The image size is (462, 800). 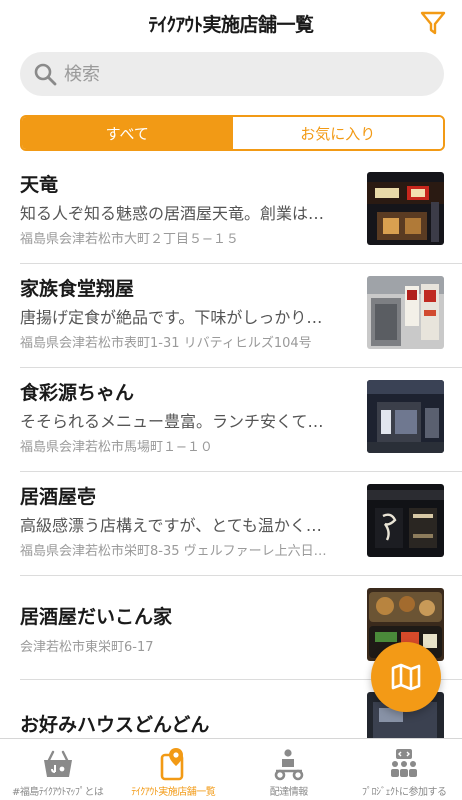 What do you see at coordinates (404, 792) in the screenshot?
I see `tab-label: ﾌﾟﾛｼﾞｪｸﾄに参加する` at bounding box center [404, 792].